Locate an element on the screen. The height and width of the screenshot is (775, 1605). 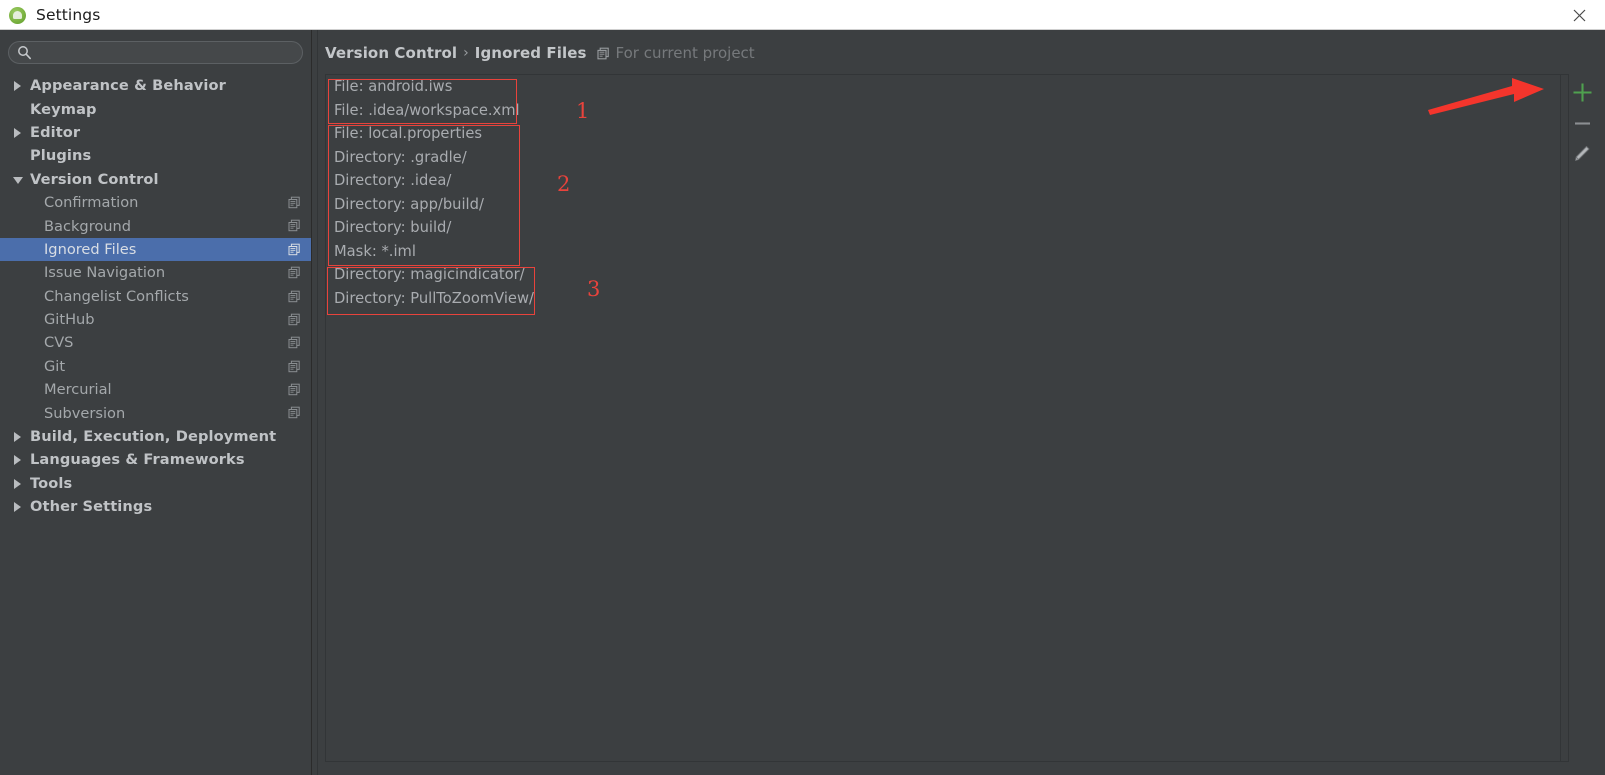
sidebar-item-appearance-behavior: Appearance & Behavior is located at coordinates (155, 85).